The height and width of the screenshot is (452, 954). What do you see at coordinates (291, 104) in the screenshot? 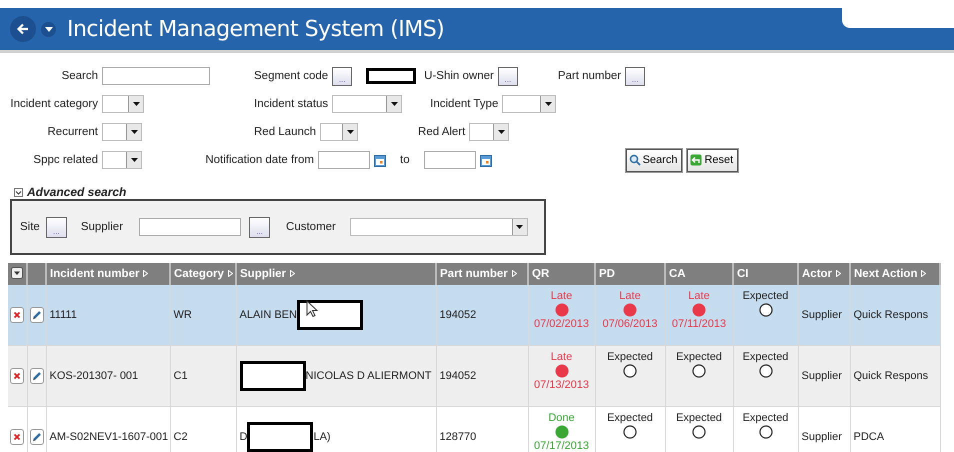
I see `field-label: Incident status` at bounding box center [291, 104].